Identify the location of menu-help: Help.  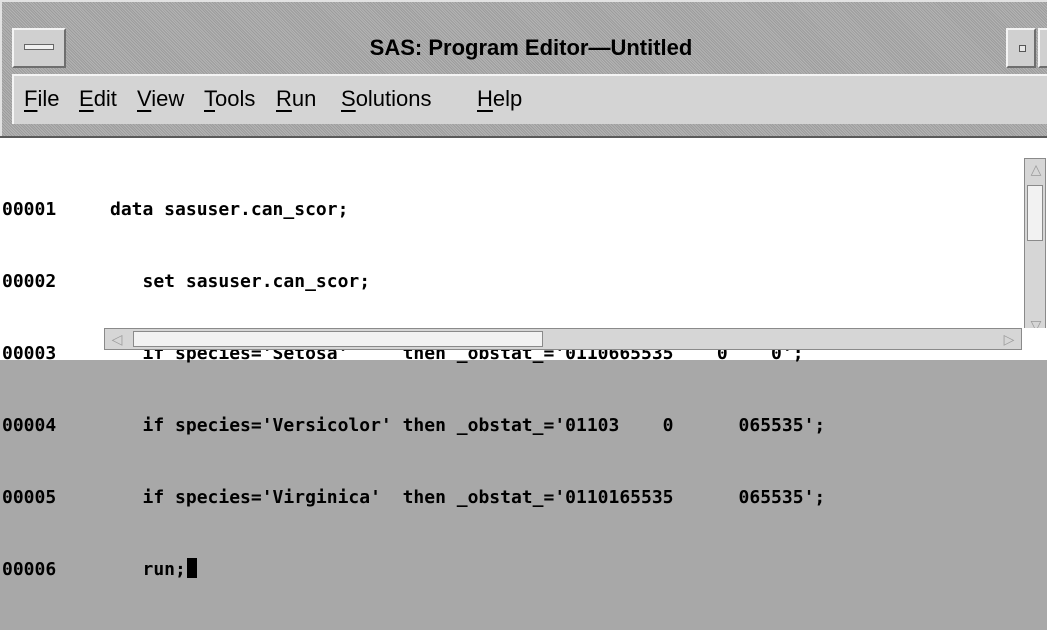
(499, 99).